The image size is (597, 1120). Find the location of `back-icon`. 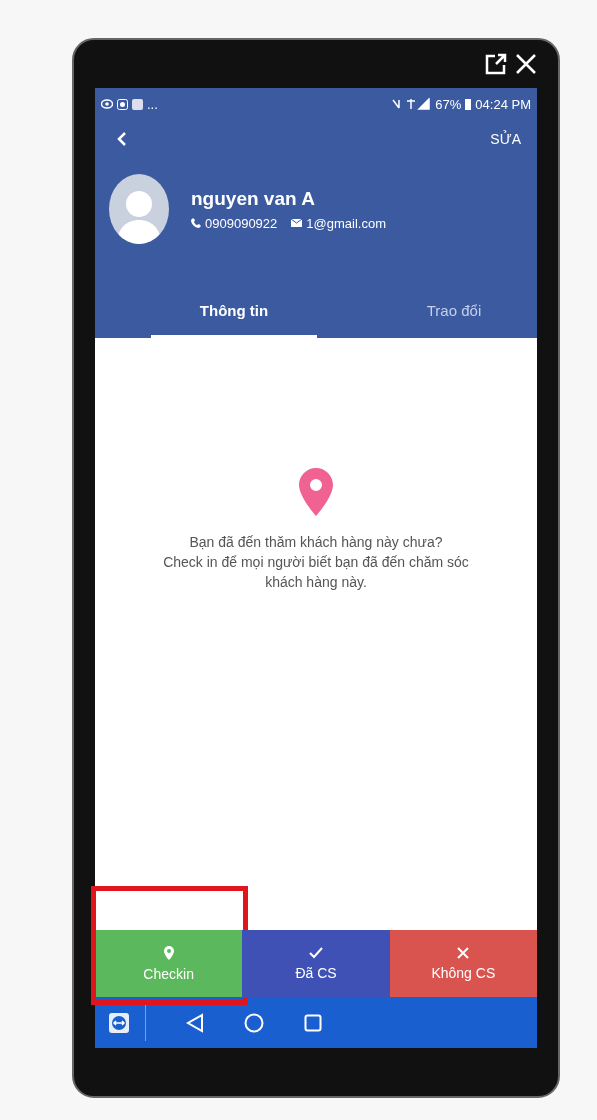

back-icon is located at coordinates (122, 139).